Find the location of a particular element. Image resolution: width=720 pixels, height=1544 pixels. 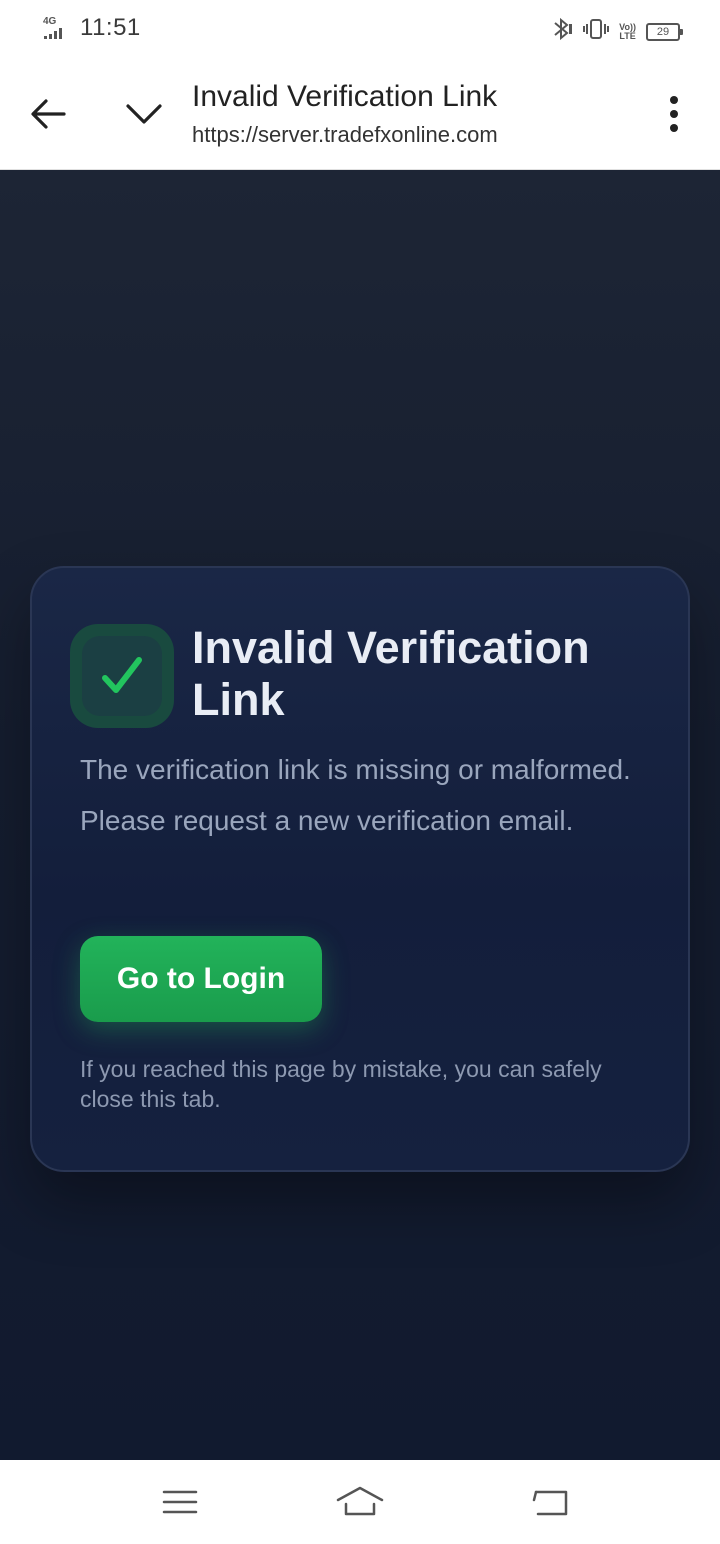

status-right: Vo)) LTE 29 is located at coordinates (617, 31).